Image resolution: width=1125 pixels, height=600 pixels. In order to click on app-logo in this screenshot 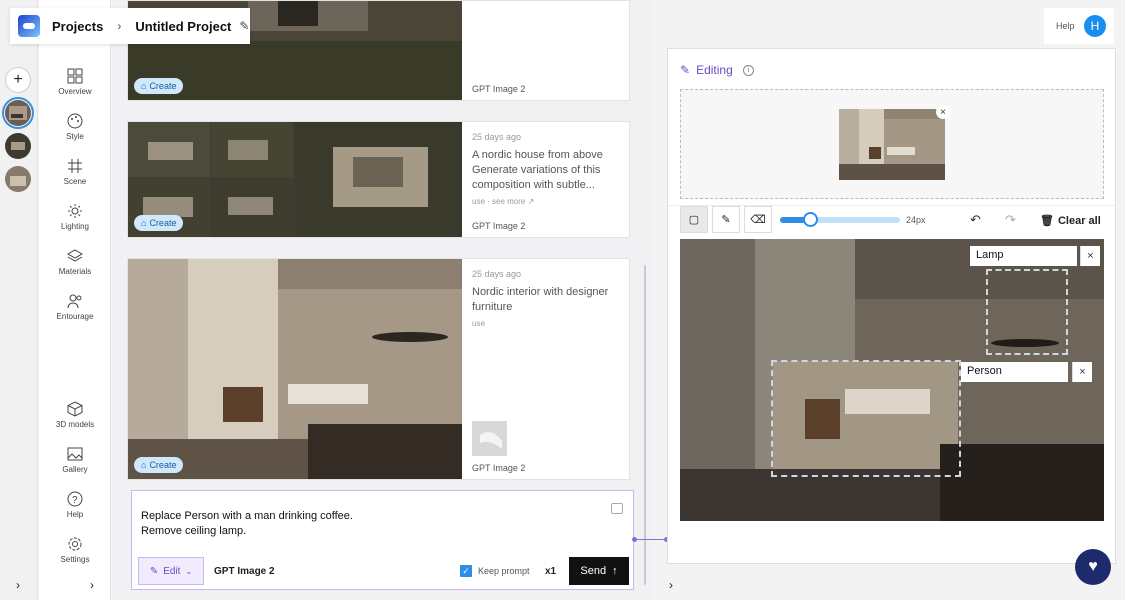, I will do `click(29, 26)`.